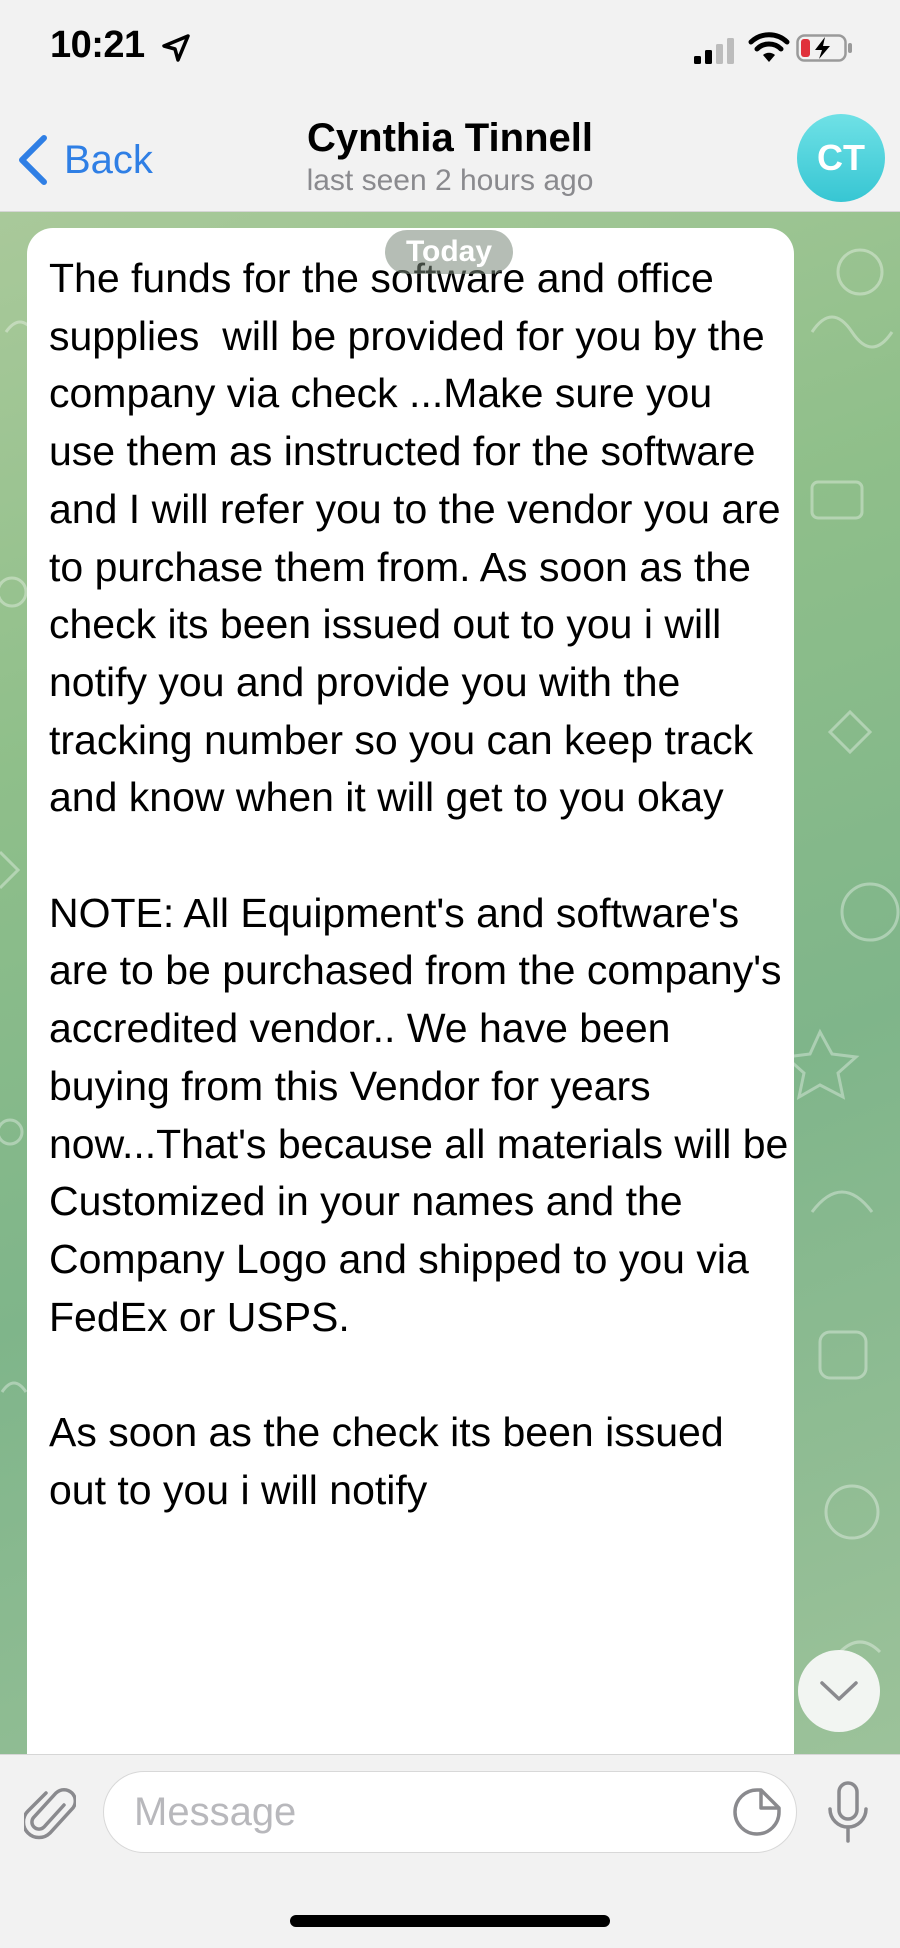 The width and height of the screenshot is (900, 1948). I want to click on sticker-icon, so click(757, 1812).